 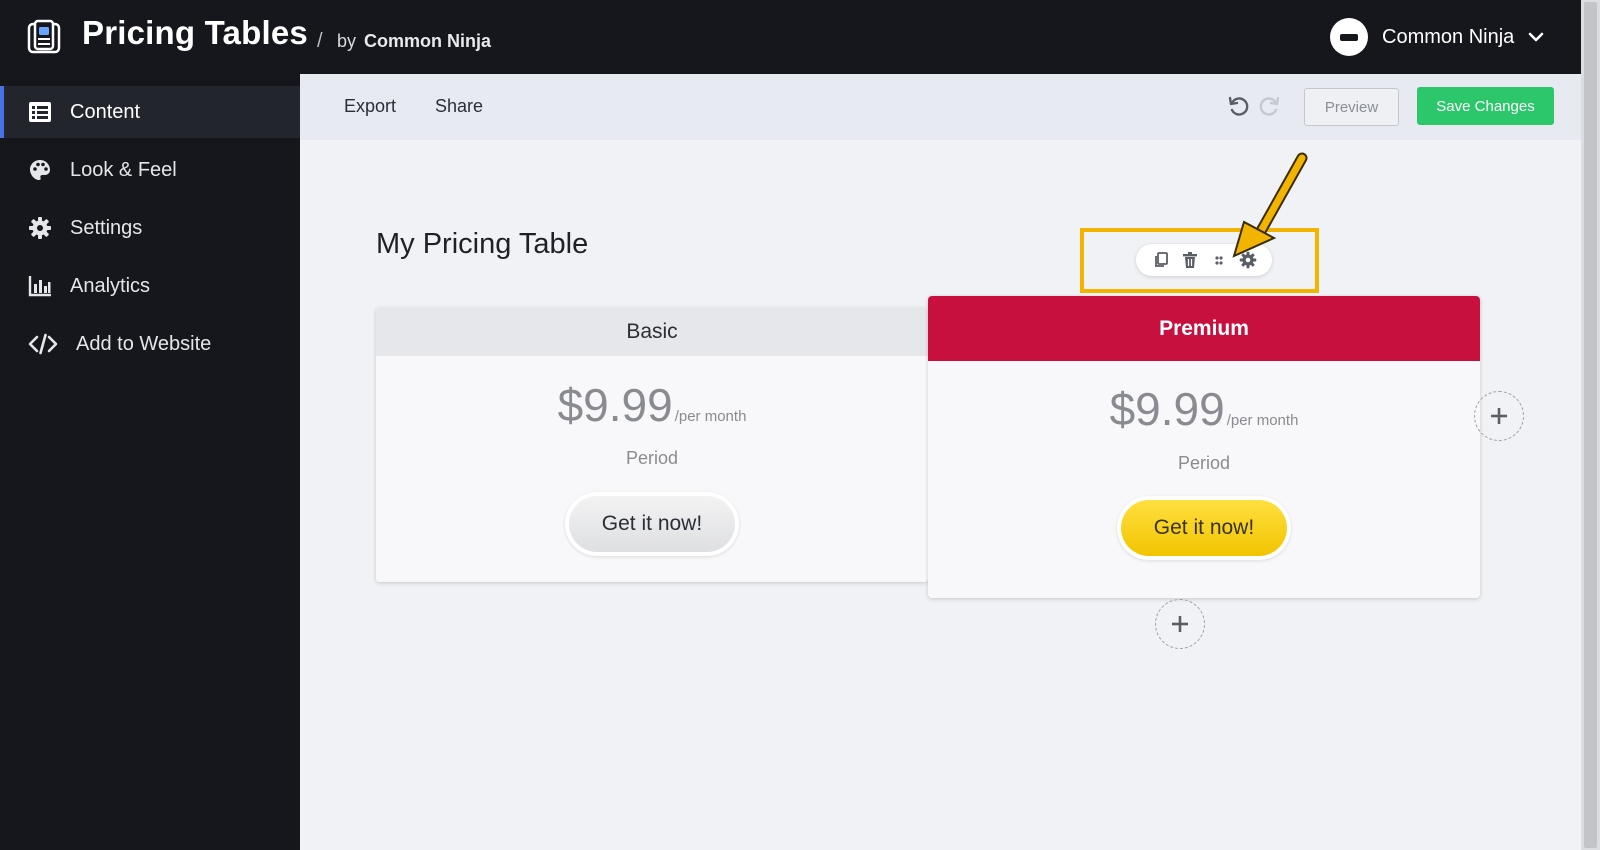 What do you see at coordinates (195, 32) in the screenshot?
I see `app-title: Pricing Tables` at bounding box center [195, 32].